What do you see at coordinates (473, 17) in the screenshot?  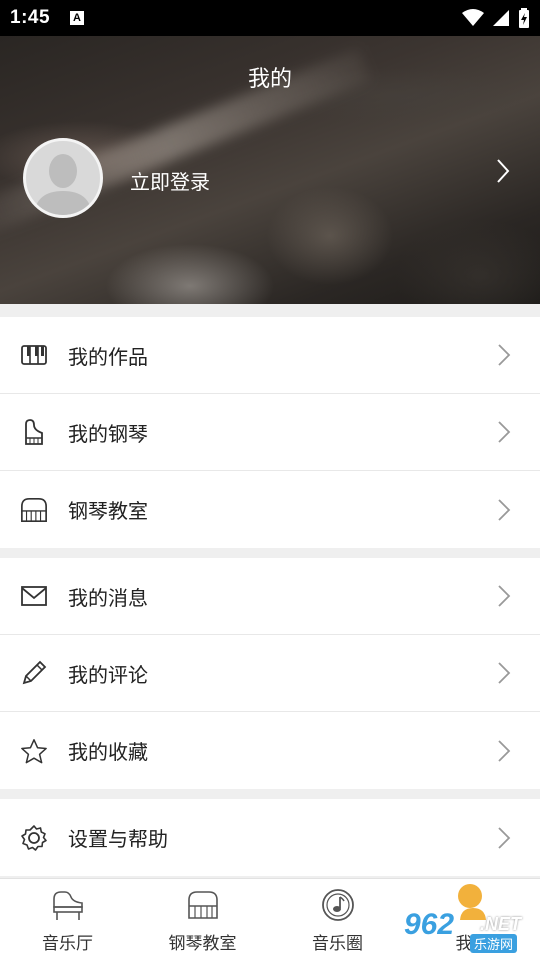 I see `wifi-icon` at bounding box center [473, 17].